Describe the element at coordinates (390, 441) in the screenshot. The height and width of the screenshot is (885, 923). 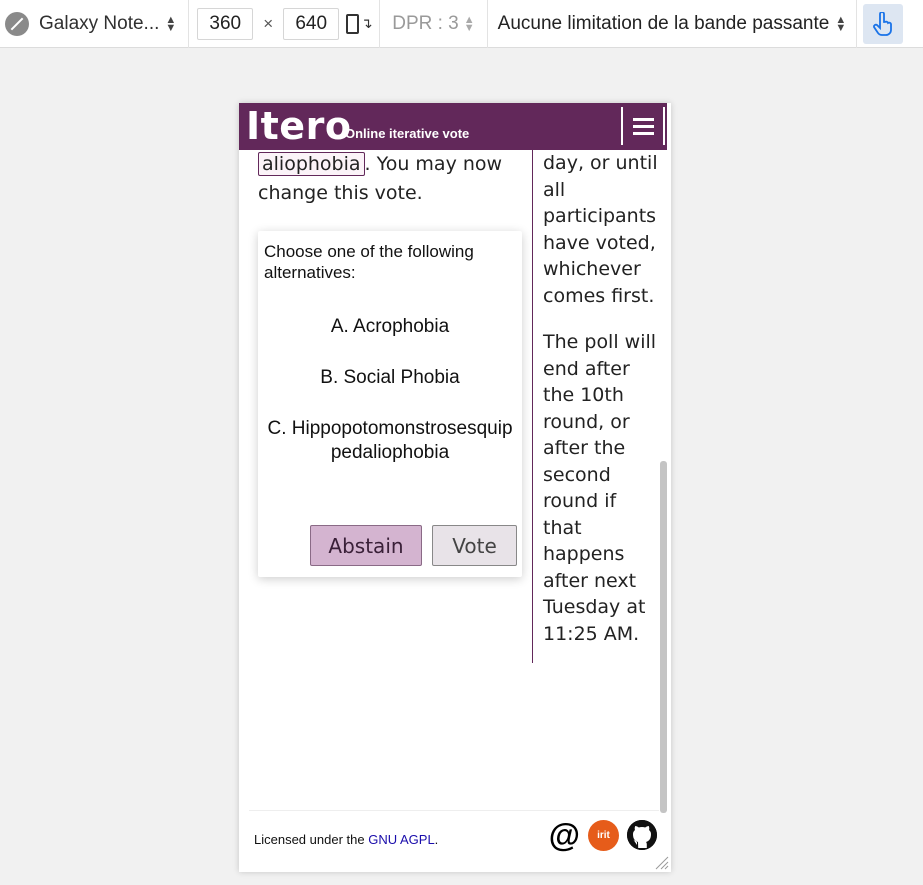
I see `alternative-c: C. Hippopotomonstrosesquippedaliophobia` at that location.